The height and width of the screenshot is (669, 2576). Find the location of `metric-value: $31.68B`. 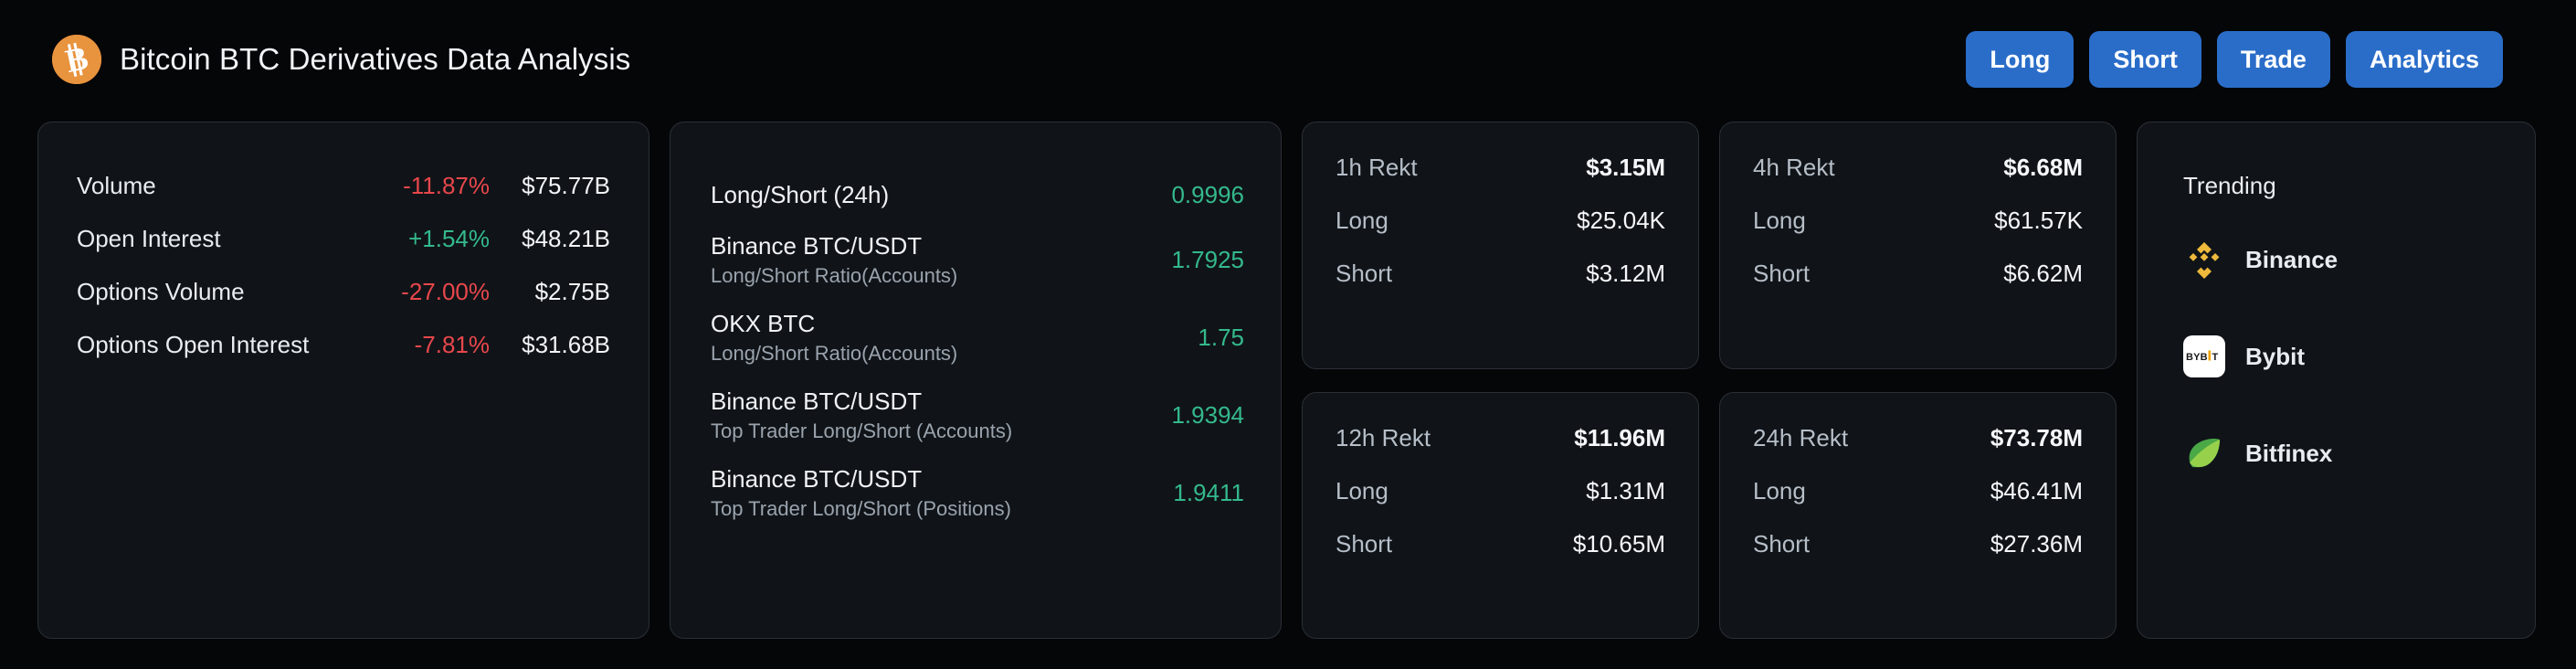

metric-value: $31.68B is located at coordinates (566, 344).